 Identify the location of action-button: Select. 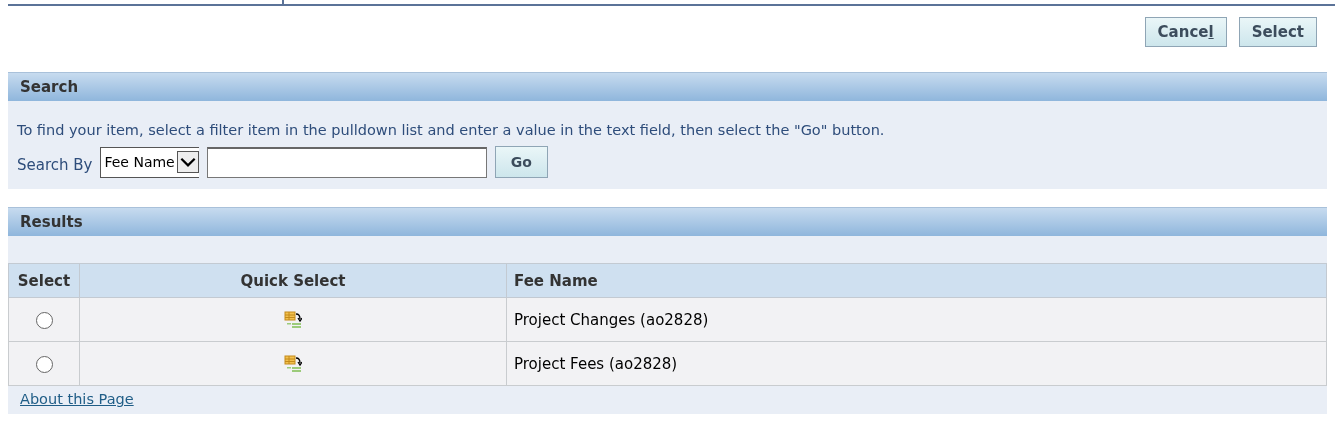
(1277, 32).